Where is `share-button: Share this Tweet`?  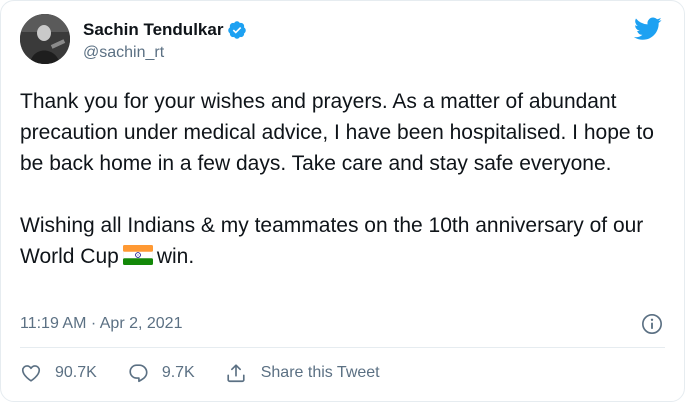 share-button: Share this Tweet is located at coordinates (302, 373).